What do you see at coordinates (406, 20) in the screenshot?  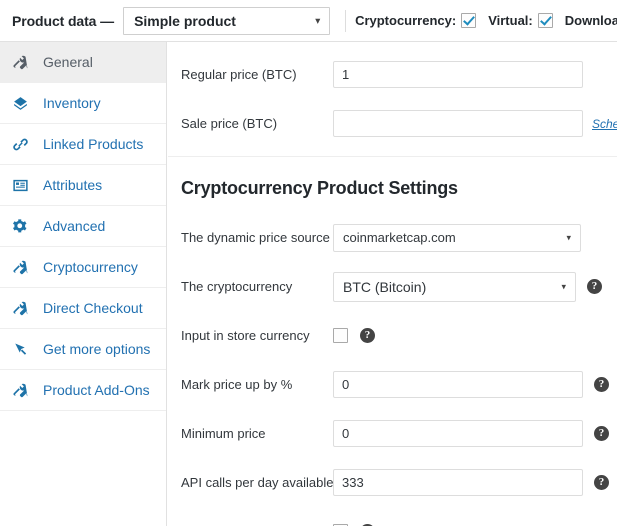 I see `toggle-cryptocurrency-label: Cryptocurrency:` at bounding box center [406, 20].